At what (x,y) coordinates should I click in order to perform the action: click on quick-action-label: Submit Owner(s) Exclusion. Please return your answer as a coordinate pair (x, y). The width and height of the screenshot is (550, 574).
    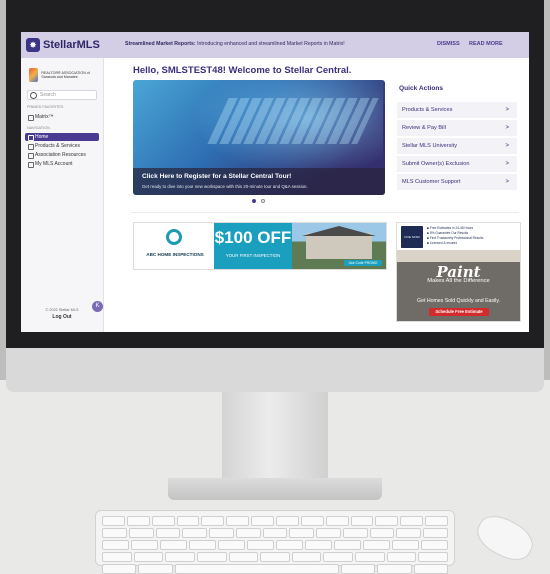
    Looking at the image, I should click on (436, 164).